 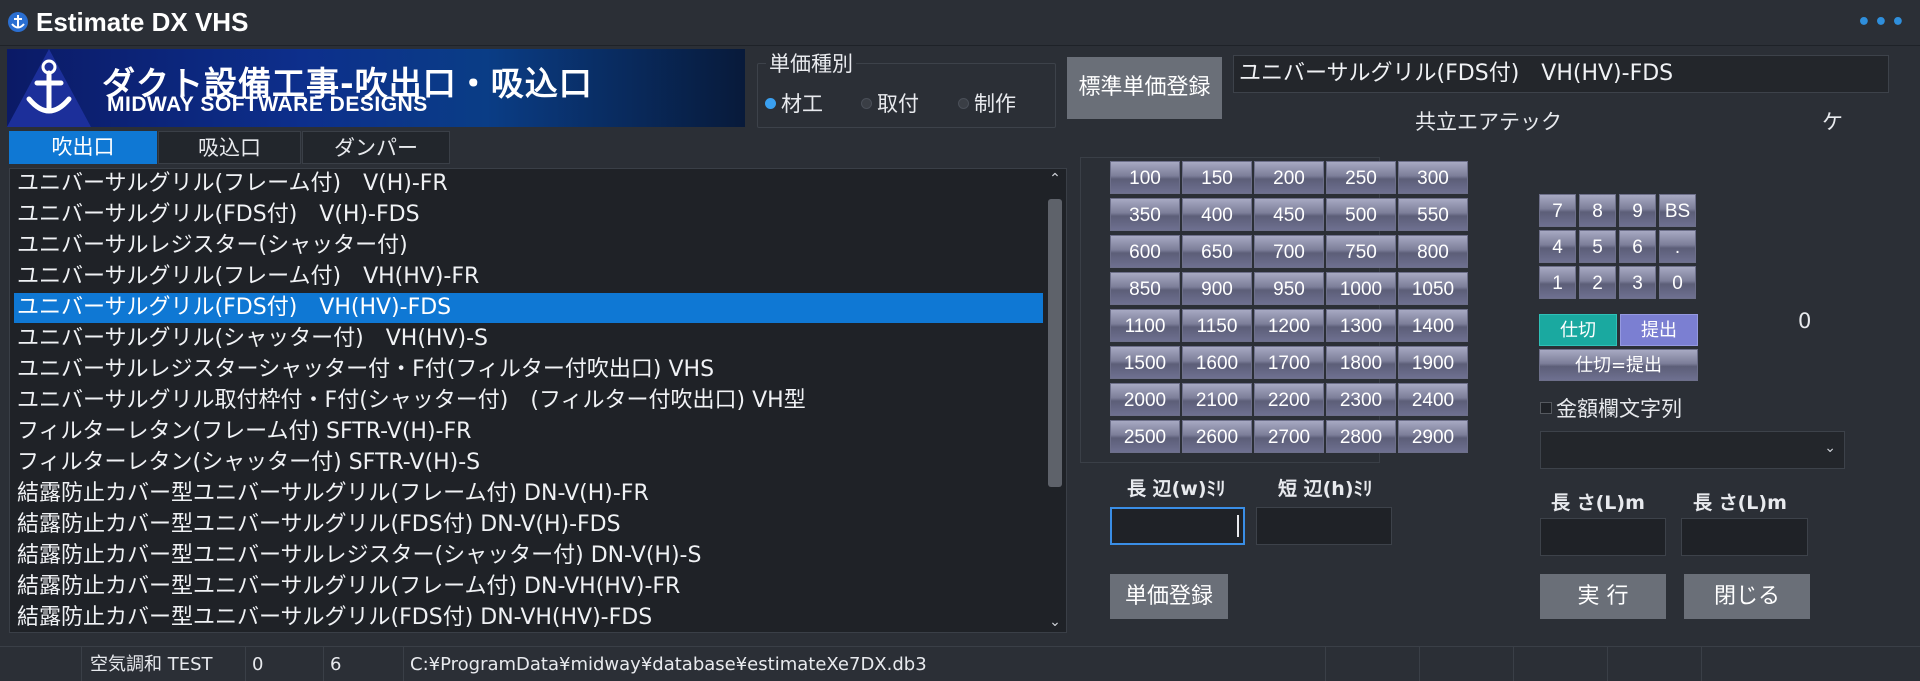 I want to click on size-button: 250, so click(x=1361, y=177).